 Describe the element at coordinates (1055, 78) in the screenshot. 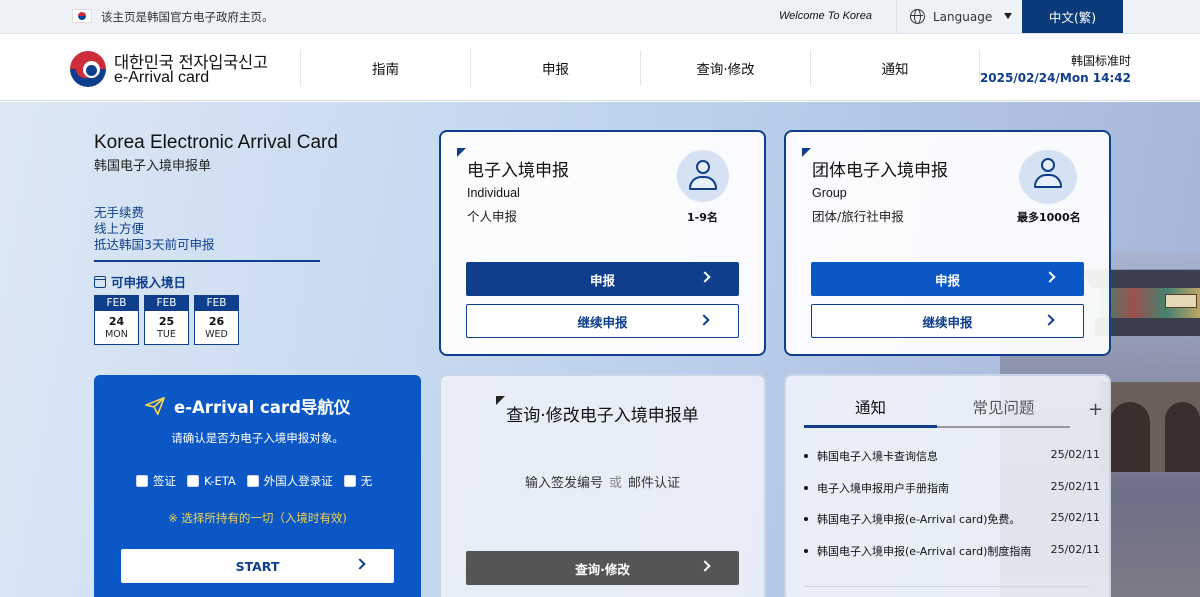

I see `time-value: 2025/02/24/Mon 14:42` at that location.